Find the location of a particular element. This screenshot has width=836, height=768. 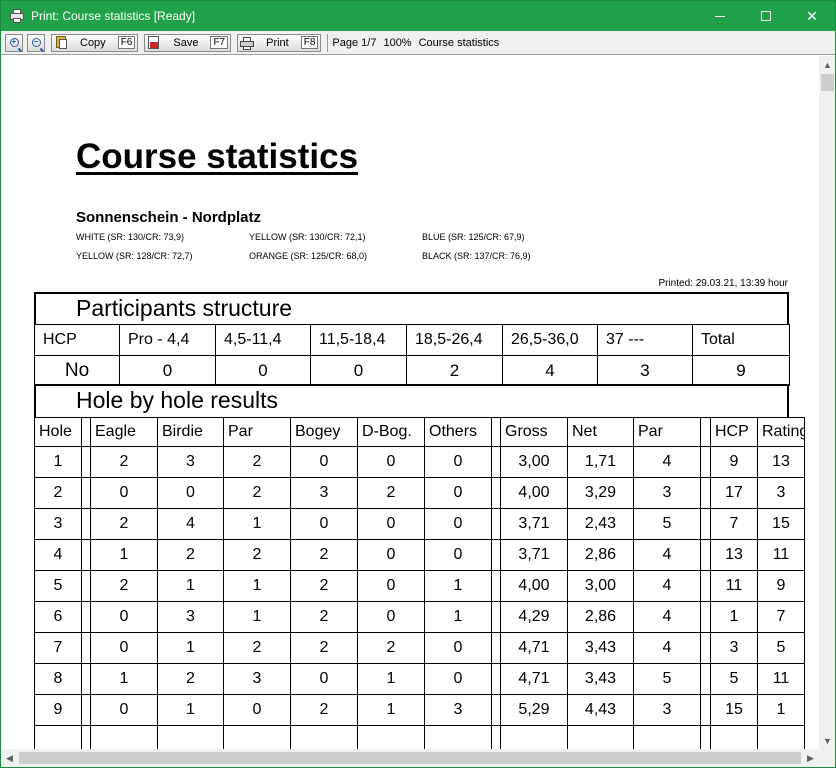

table-cell: 4,29 is located at coordinates (534, 617).